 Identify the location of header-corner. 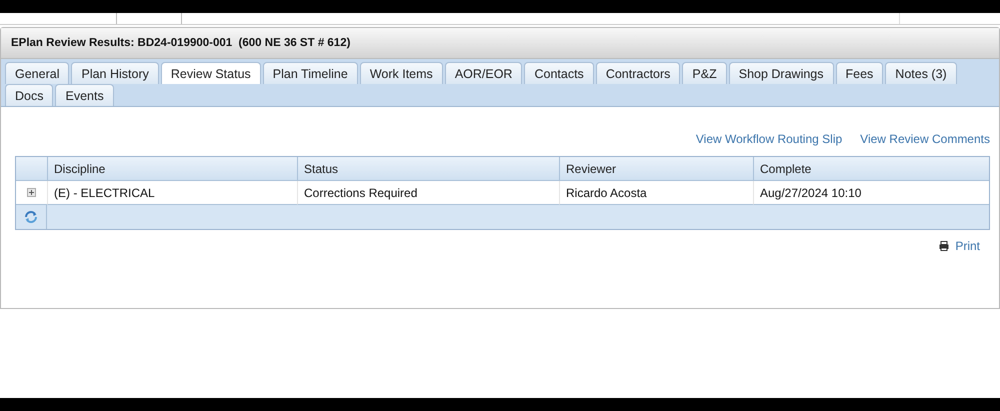
(31, 169).